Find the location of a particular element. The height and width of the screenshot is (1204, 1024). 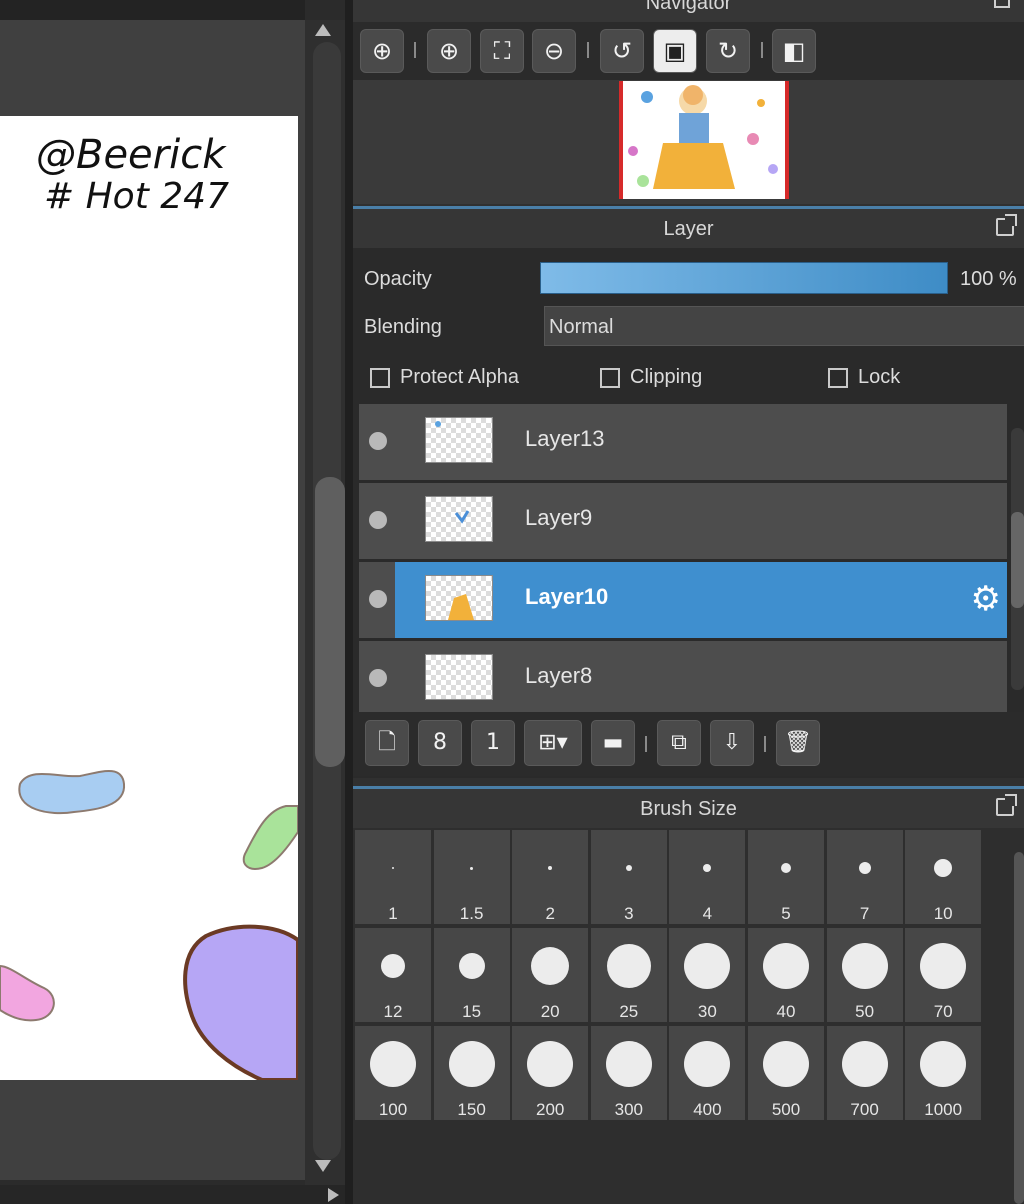

brush-size-cell: 100 is located at coordinates (393, 1073).